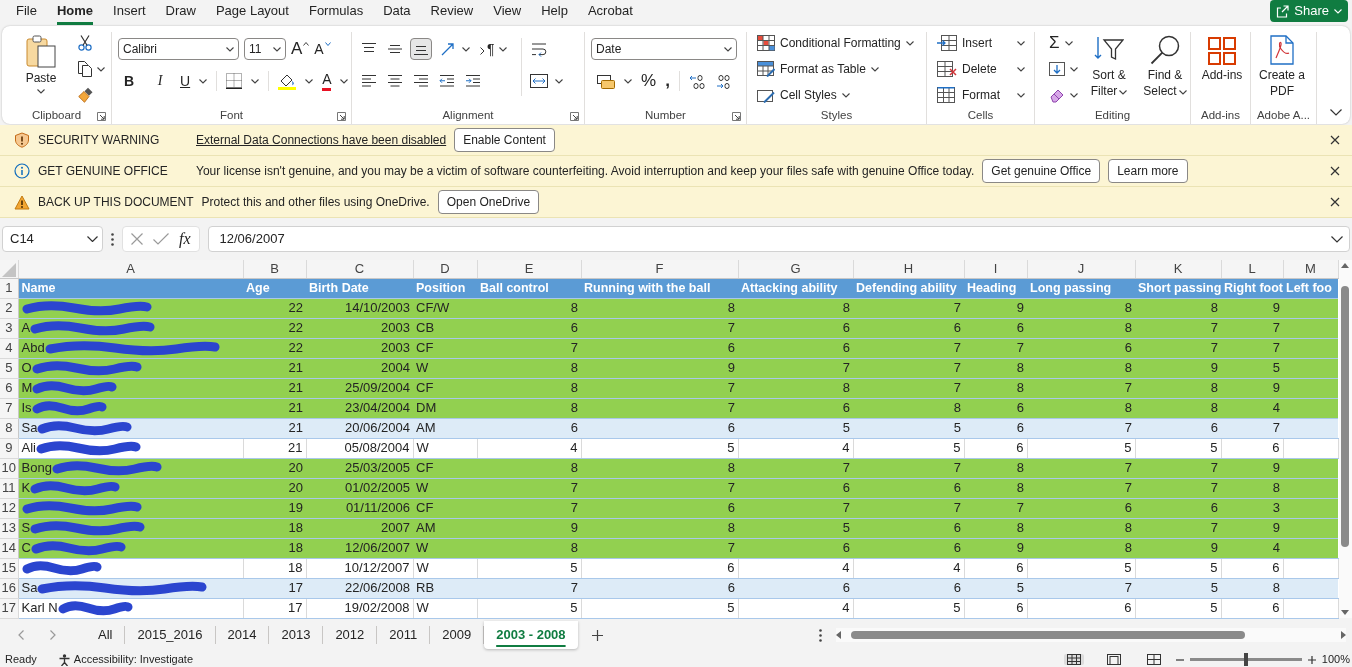  I want to click on comma-style-button: ,, so click(667, 81).